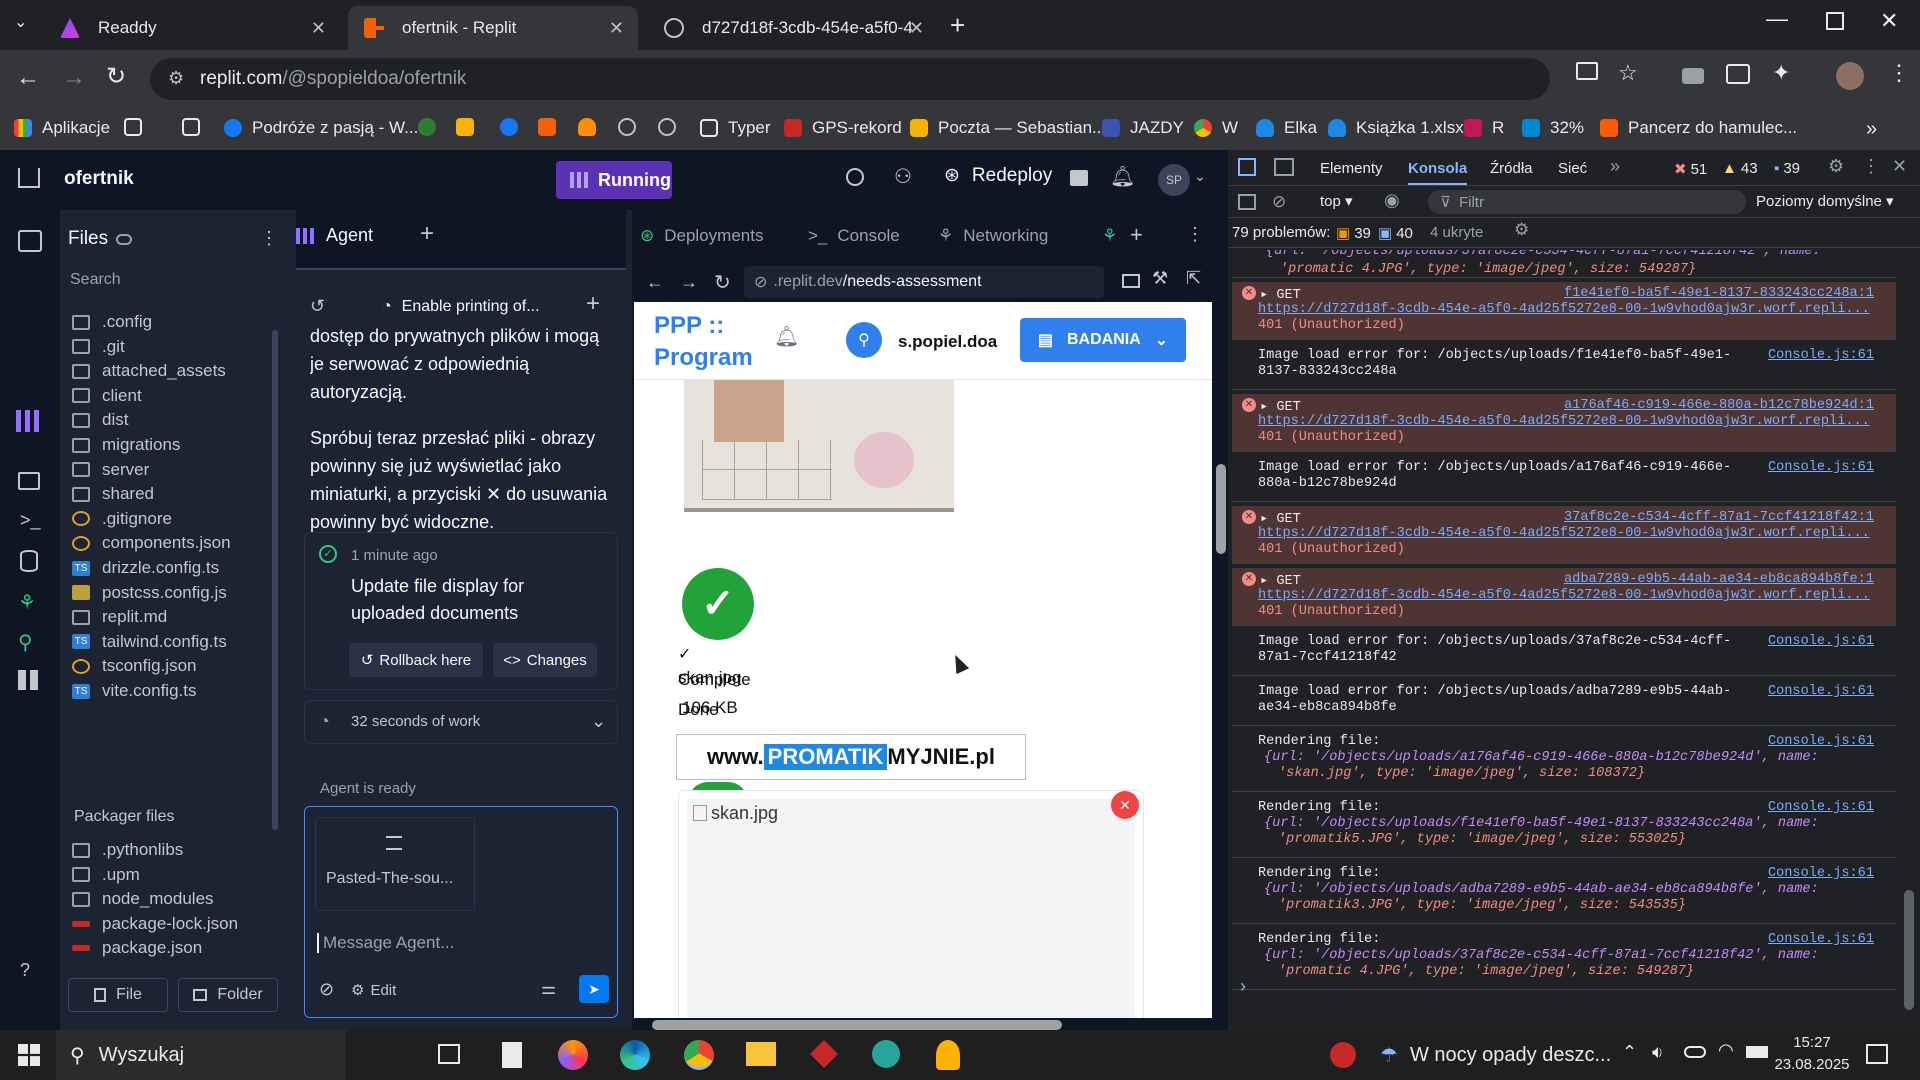 The height and width of the screenshot is (1080, 1920). What do you see at coordinates (1247, 202) in the screenshot?
I see `sidebar-toggle-icon` at bounding box center [1247, 202].